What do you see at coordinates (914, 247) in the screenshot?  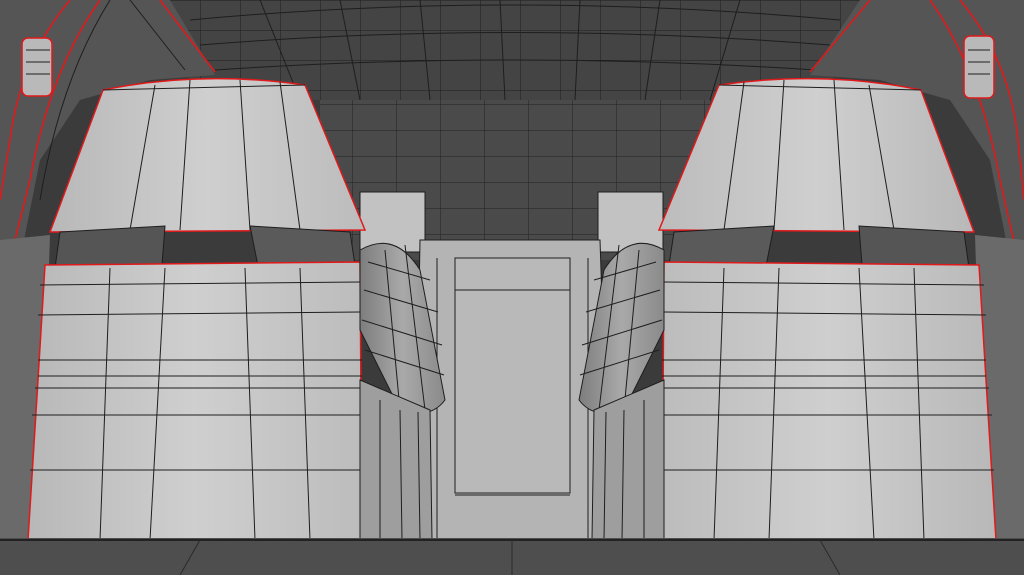 I see `right-headrest-gap` at bounding box center [914, 247].